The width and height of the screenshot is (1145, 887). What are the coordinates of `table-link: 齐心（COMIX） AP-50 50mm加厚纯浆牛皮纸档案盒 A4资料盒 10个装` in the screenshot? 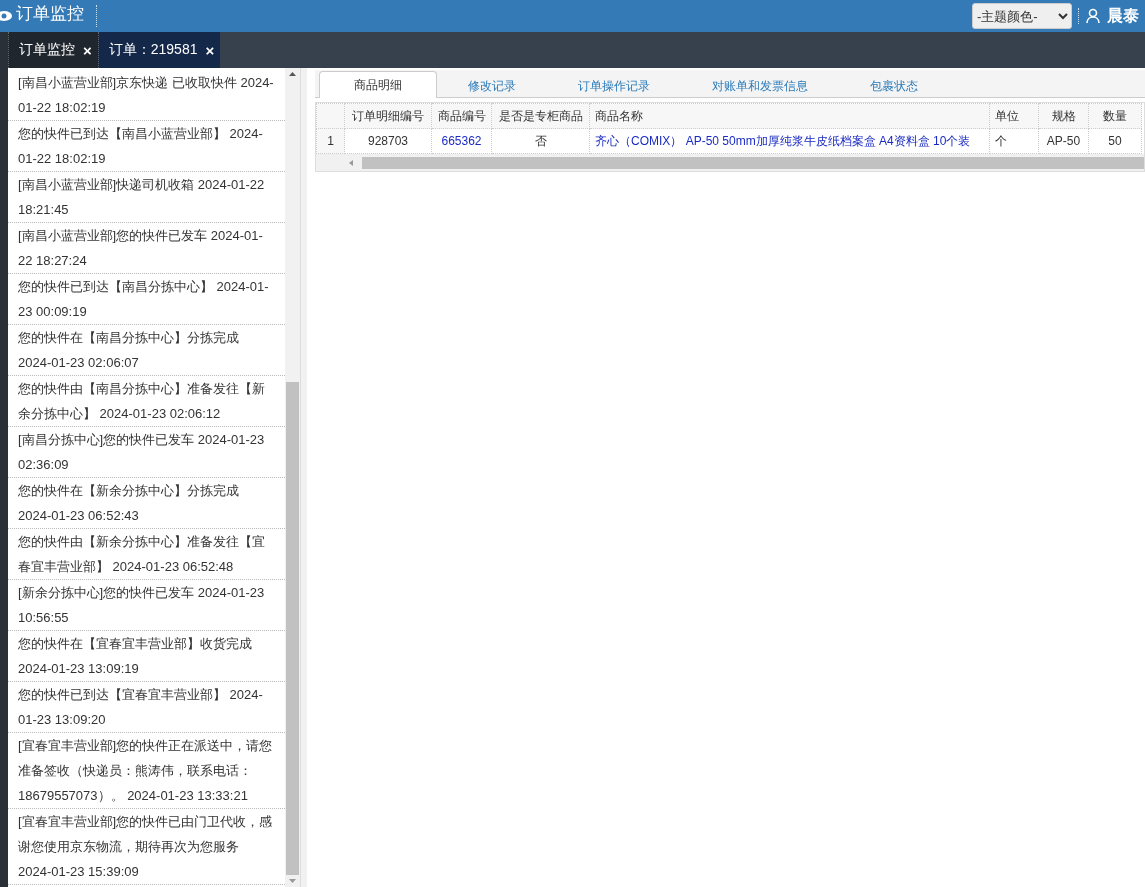 It's located at (789, 141).